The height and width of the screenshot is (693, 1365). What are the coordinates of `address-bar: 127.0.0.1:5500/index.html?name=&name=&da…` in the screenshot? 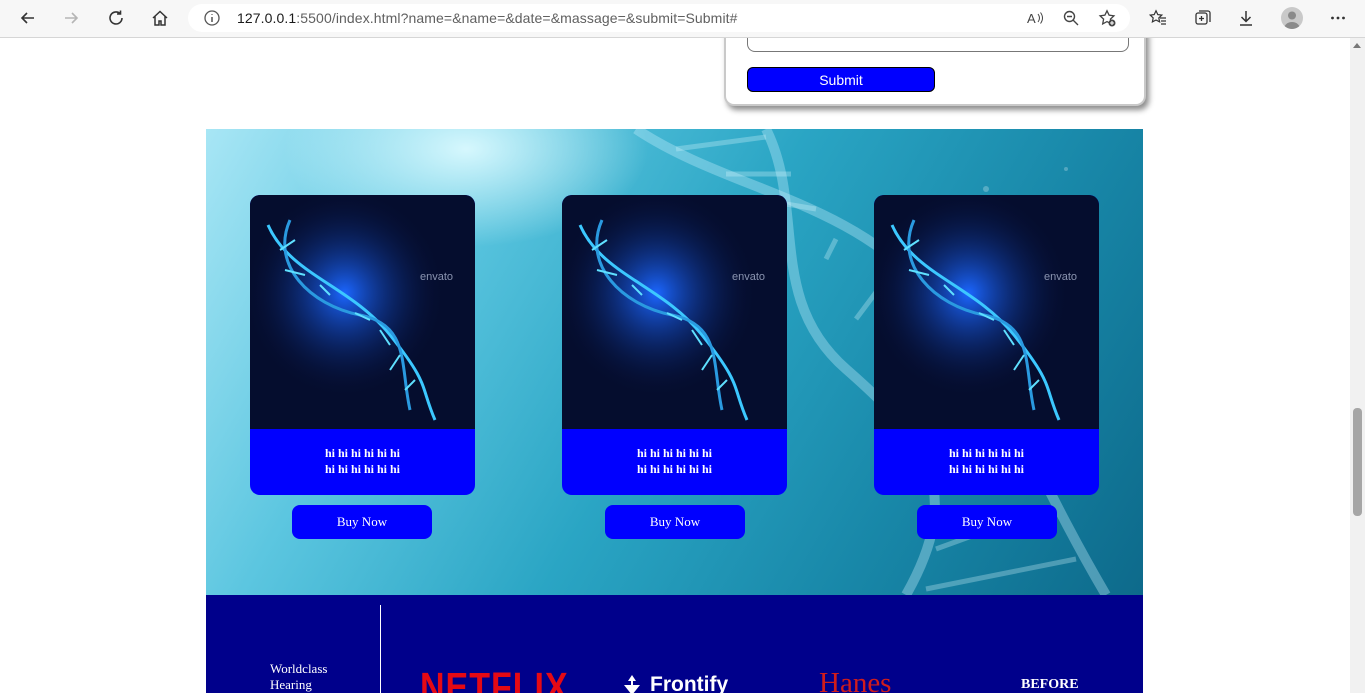 It's located at (659, 18).